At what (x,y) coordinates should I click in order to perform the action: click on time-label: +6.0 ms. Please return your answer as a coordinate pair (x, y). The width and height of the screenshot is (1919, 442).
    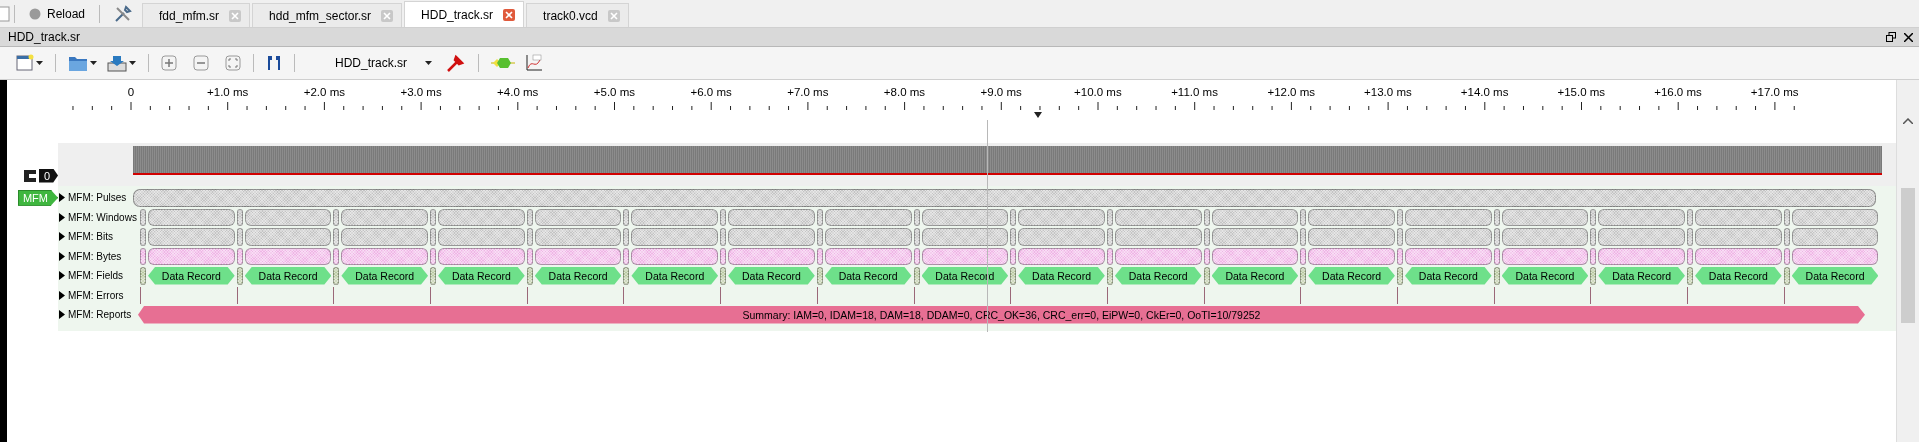
    Looking at the image, I should click on (711, 92).